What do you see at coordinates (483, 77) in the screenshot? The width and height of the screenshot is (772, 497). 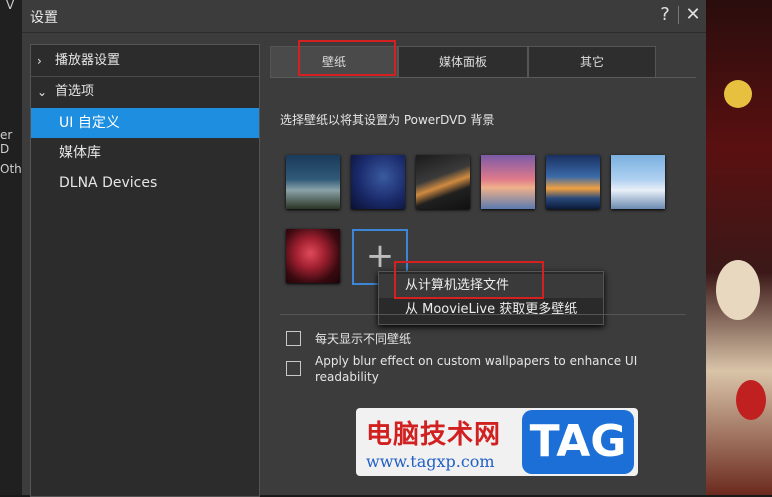 I see `tab-underline` at bounding box center [483, 77].